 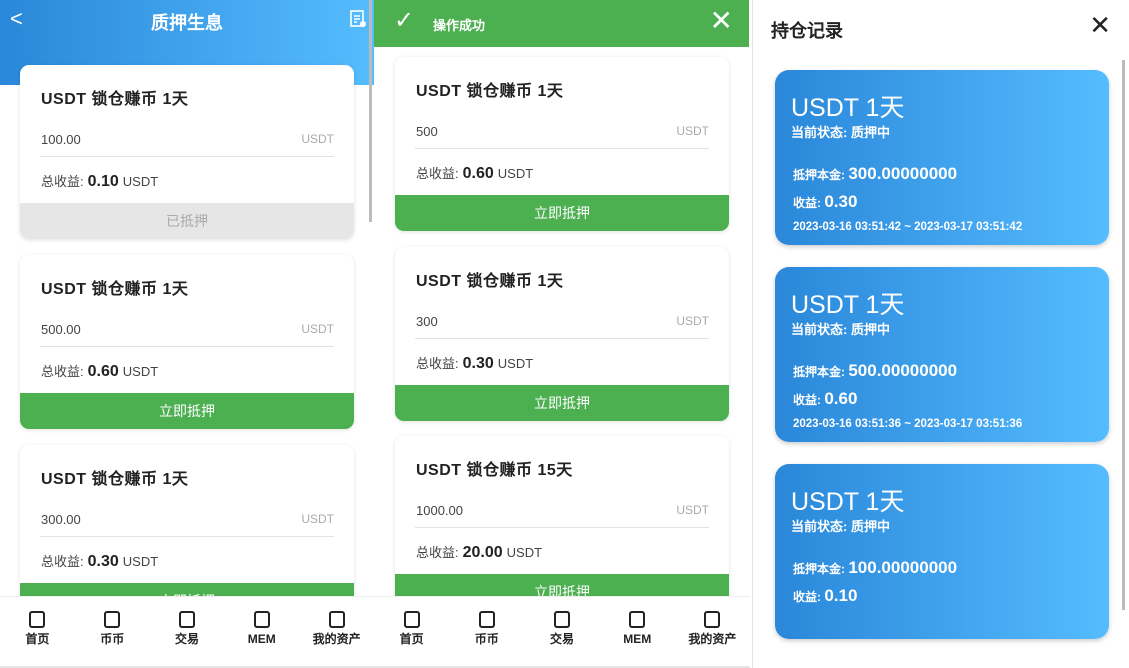 What do you see at coordinates (807, 31) in the screenshot?
I see `drawer-title: 持仓记录` at bounding box center [807, 31].